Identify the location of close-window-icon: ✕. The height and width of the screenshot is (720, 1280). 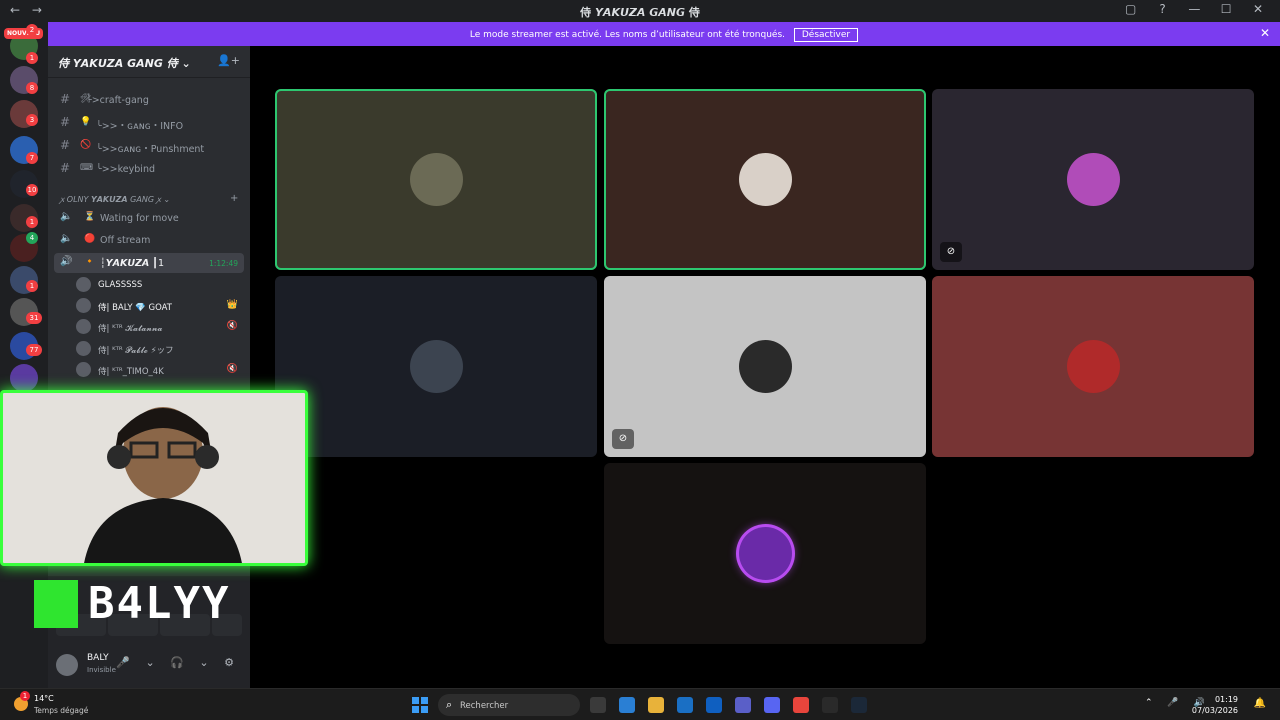
(1258, 9).